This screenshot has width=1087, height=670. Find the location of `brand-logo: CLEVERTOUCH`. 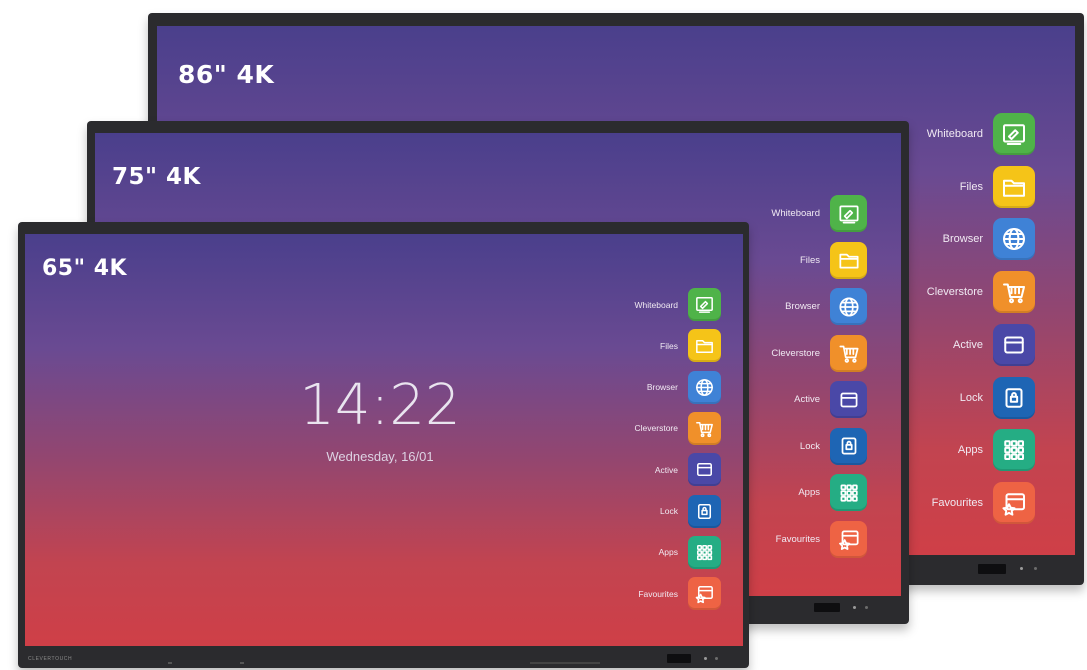

brand-logo: CLEVERTOUCH is located at coordinates (50, 659).